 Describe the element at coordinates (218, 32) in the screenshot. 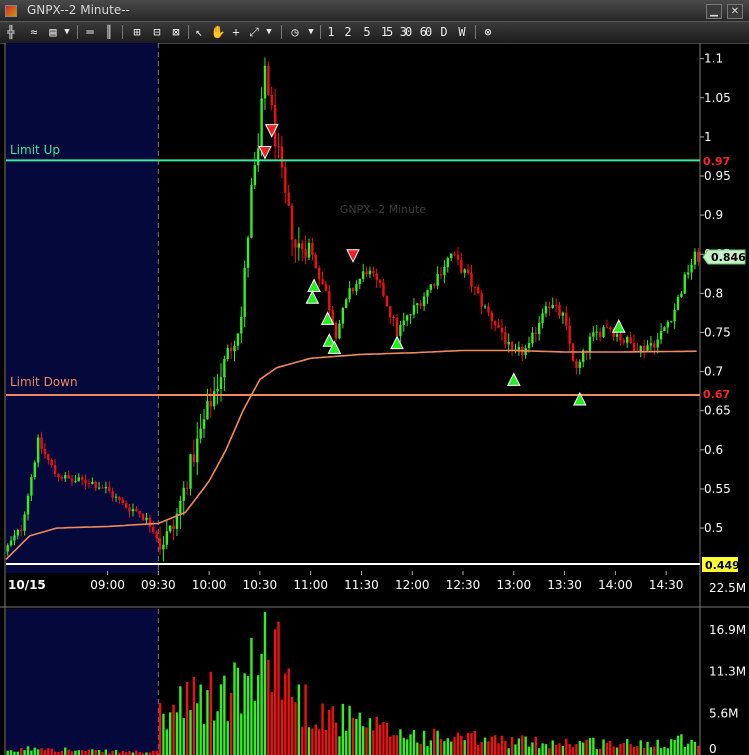

I see `hand-icon: ✋` at that location.